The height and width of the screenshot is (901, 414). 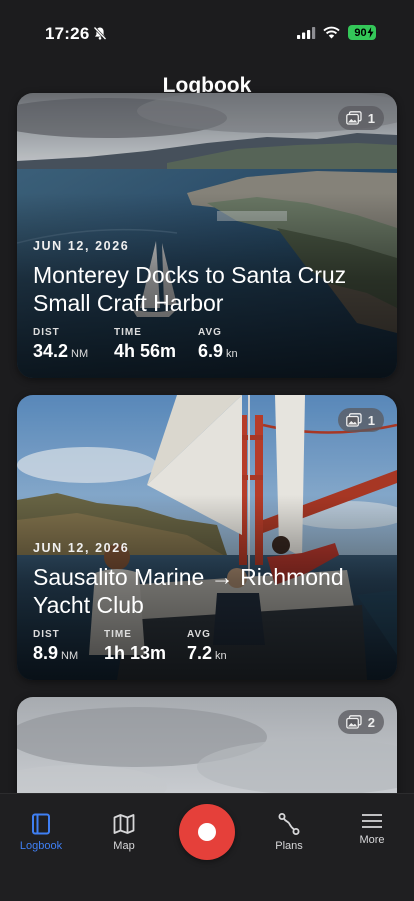 I want to click on tab-label: Map, so click(x=124, y=846).